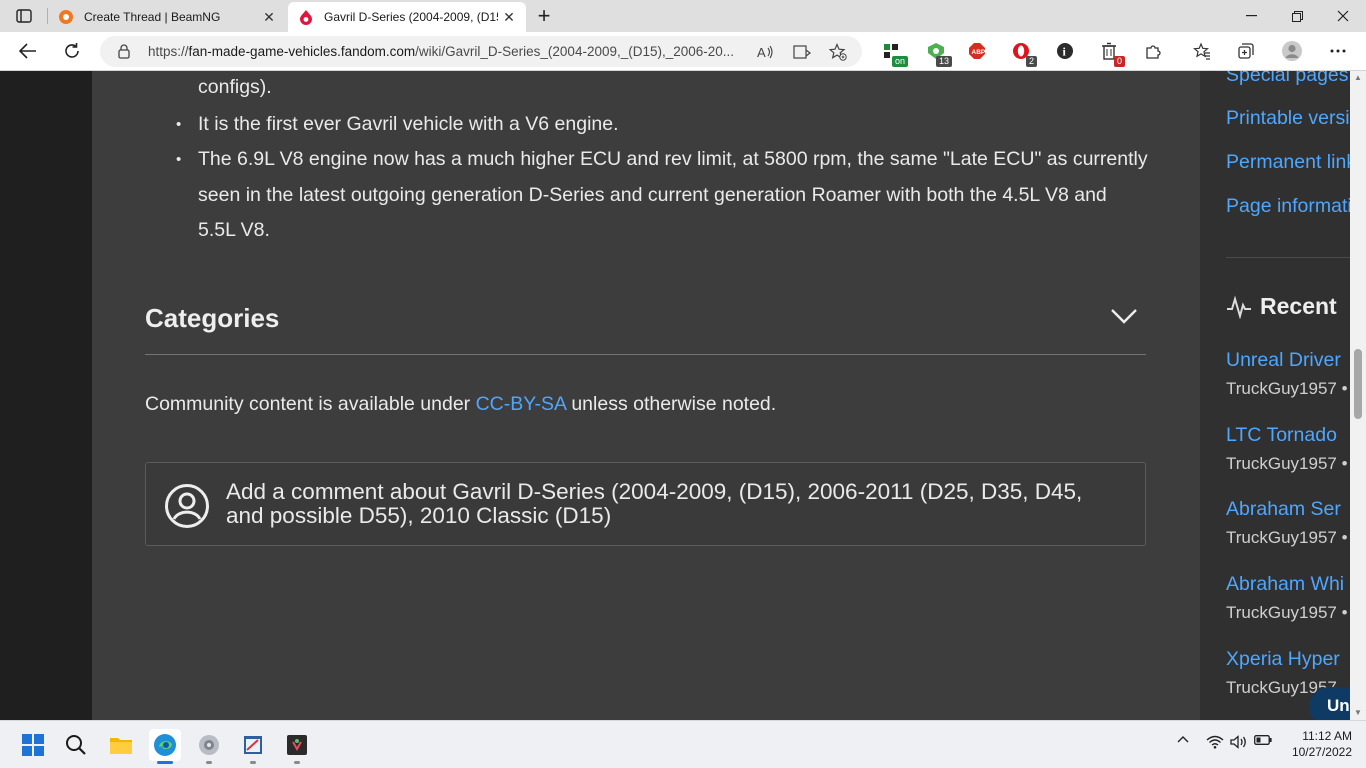 This screenshot has width=1366, height=768. I want to click on rail-link-printable-version: Printable version, so click(1288, 118).